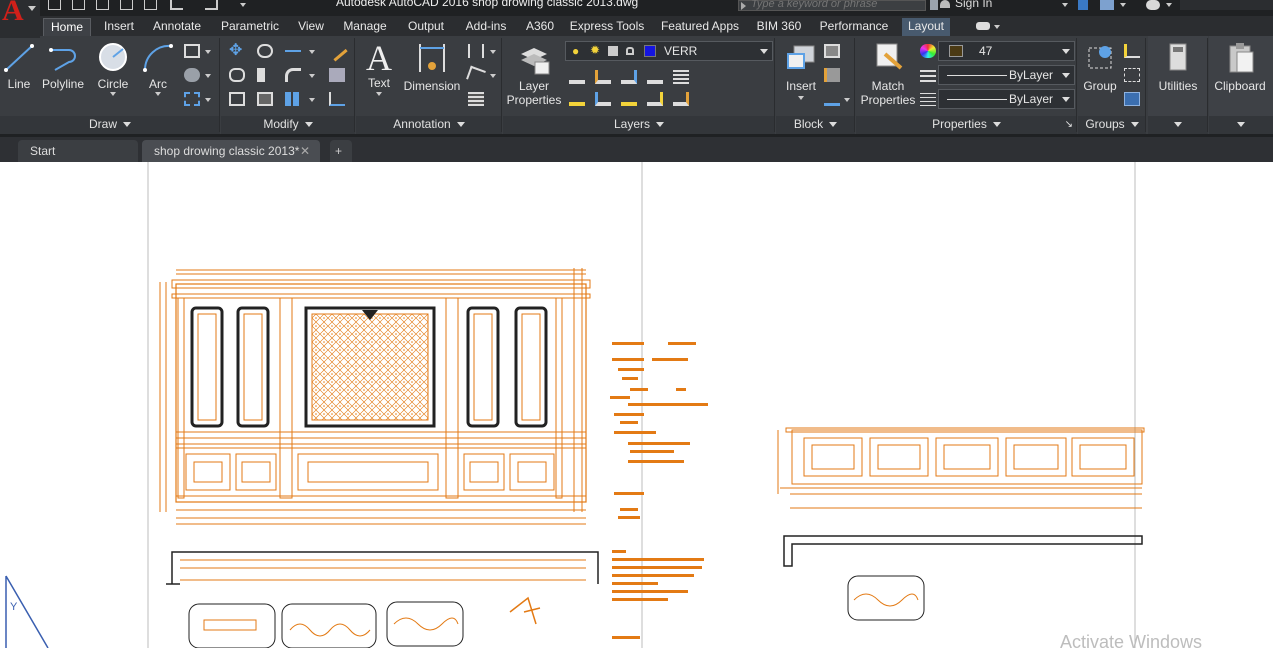 The width and height of the screenshot is (1273, 648). I want to click on tab-express-tools: Express Tools, so click(607, 27).